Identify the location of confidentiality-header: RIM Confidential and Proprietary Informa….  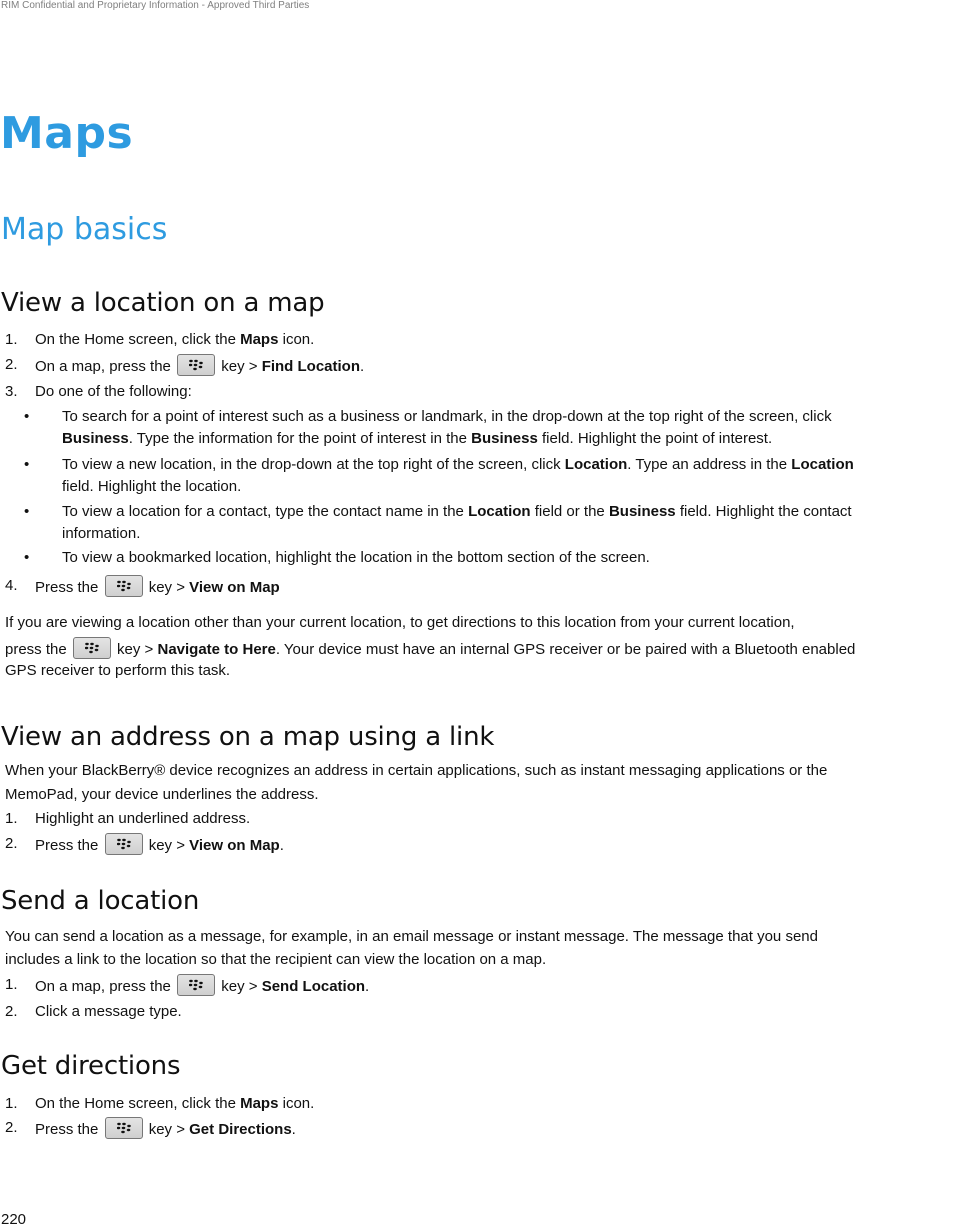
(155, 5).